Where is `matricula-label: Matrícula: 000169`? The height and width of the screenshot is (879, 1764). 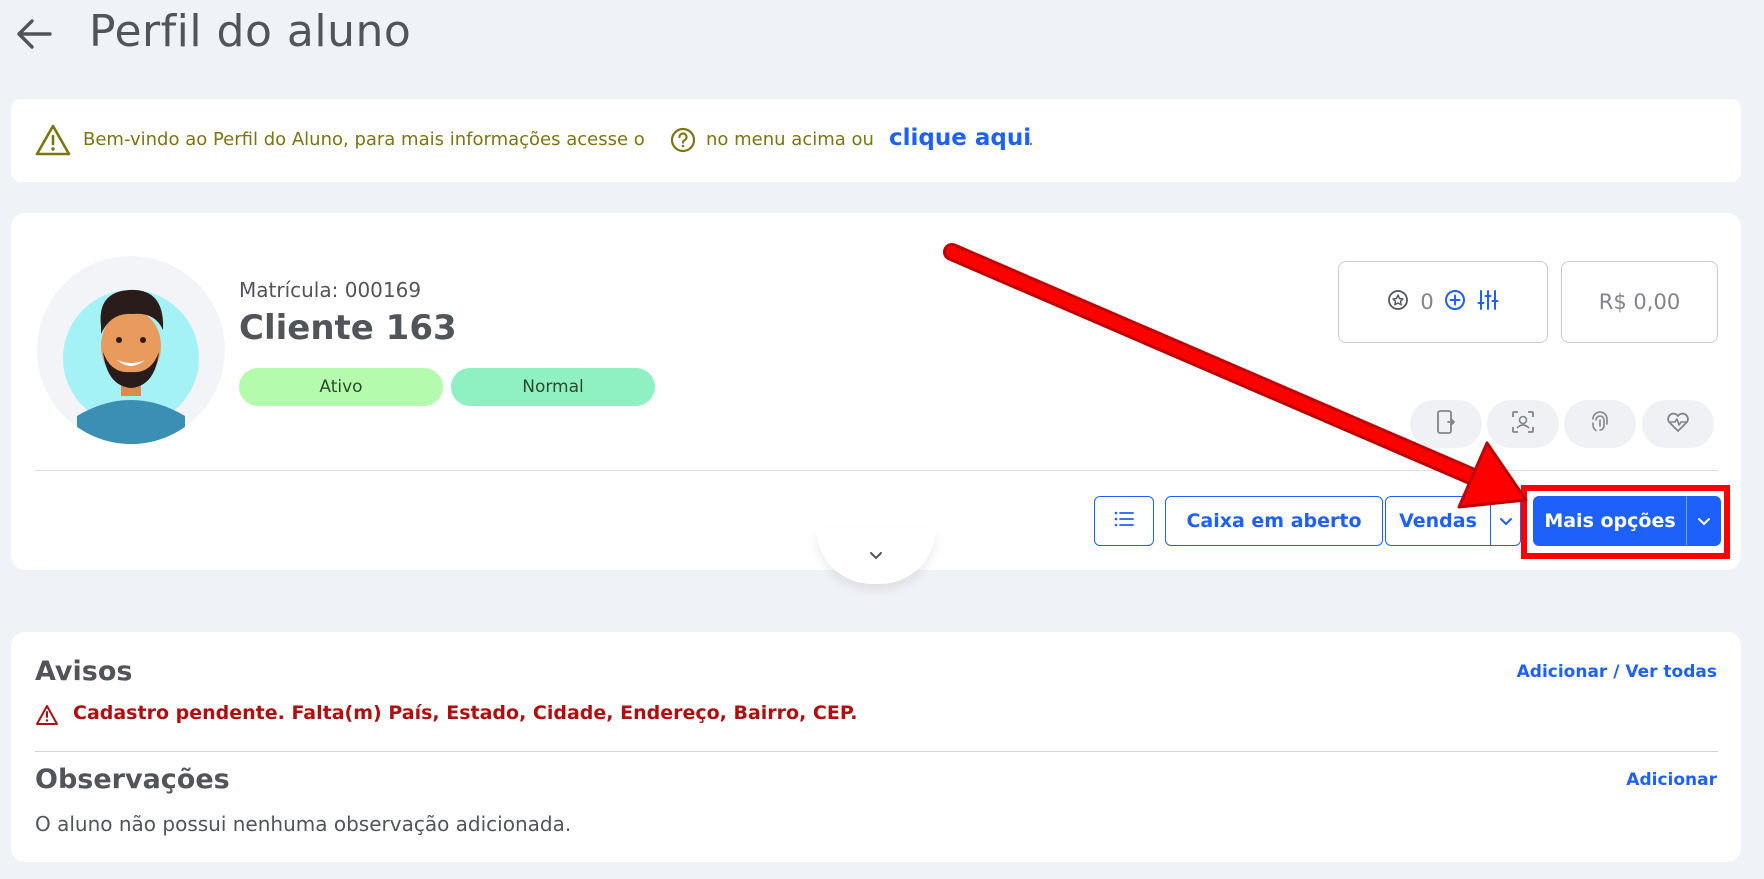 matricula-label: Matrícula: 000169 is located at coordinates (330, 290).